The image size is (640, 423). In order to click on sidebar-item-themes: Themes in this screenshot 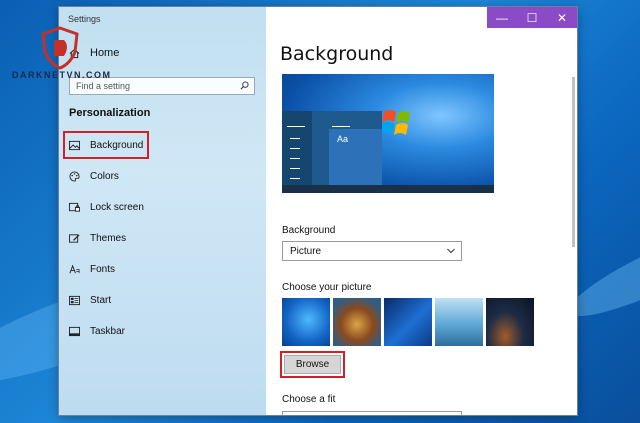, I will do `click(97, 238)`.